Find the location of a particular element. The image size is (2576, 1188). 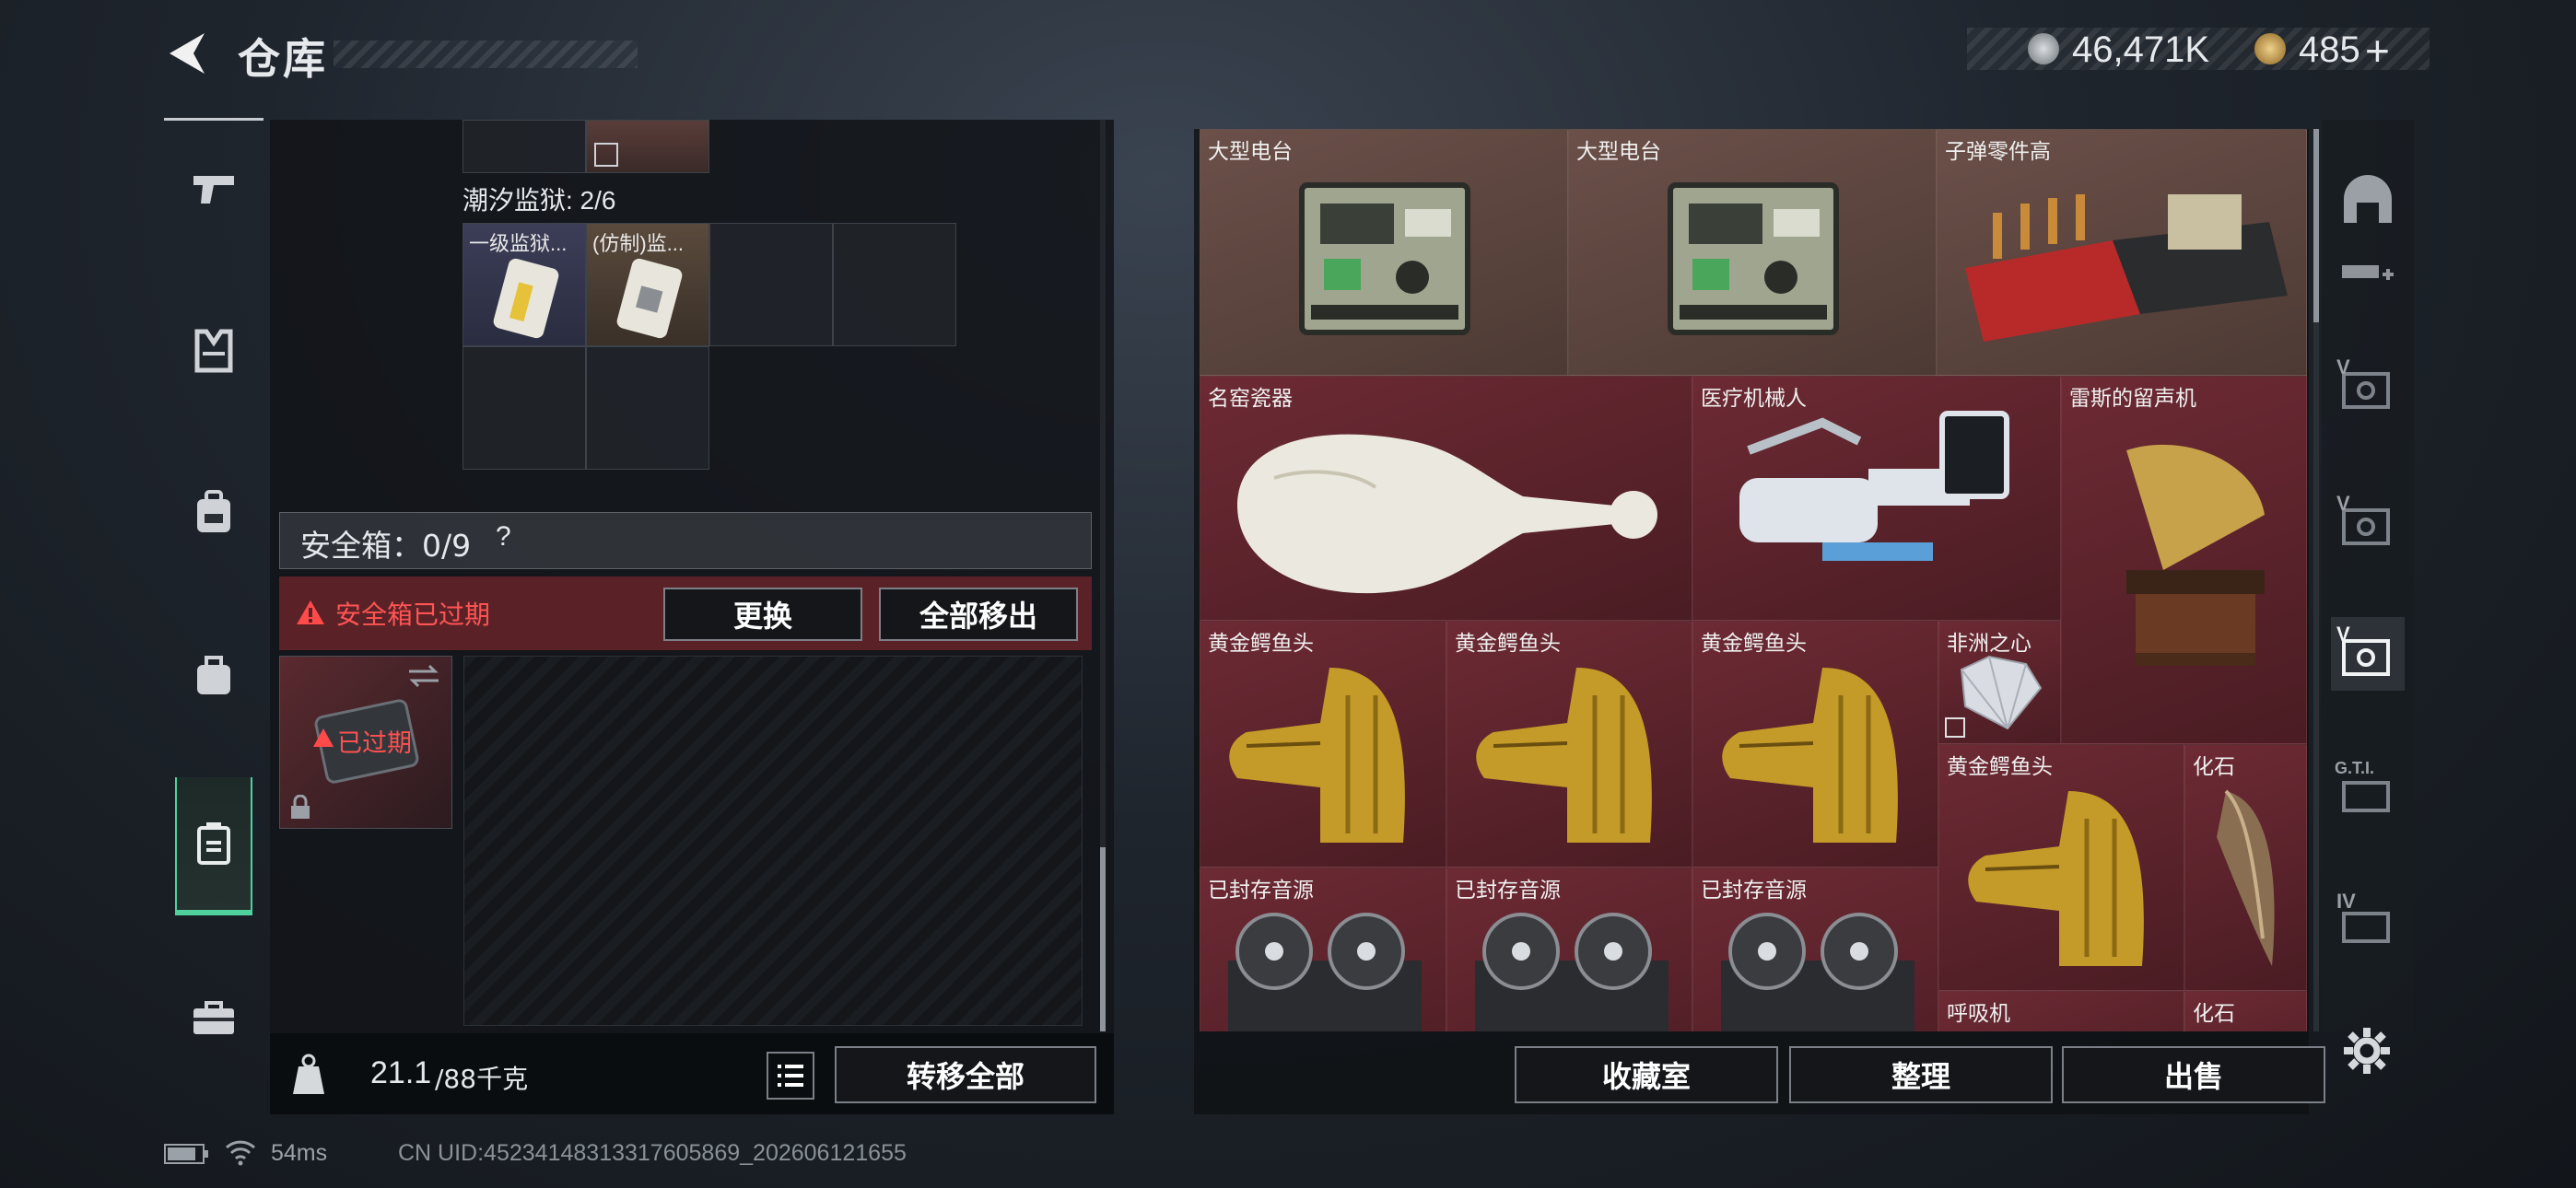

toolbox-icon is located at coordinates (213, 1017).